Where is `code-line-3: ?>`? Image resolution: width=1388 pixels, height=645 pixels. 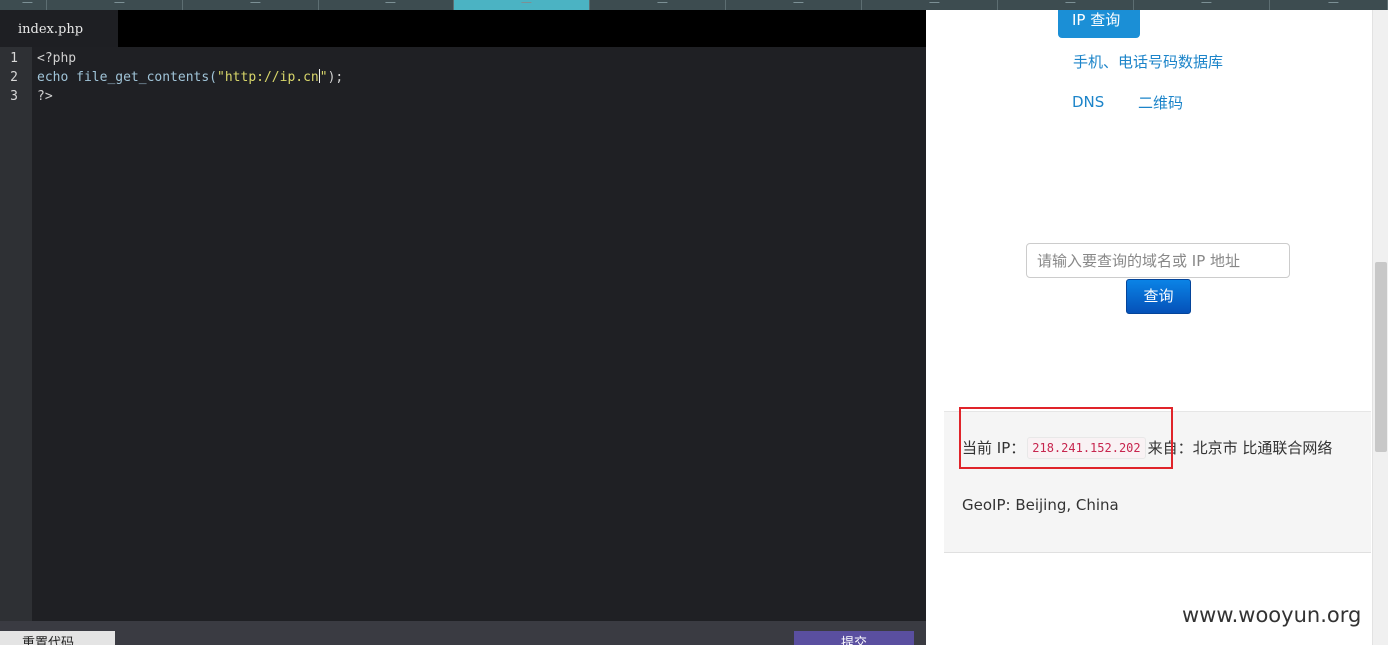 code-line-3: ?> is located at coordinates (45, 96).